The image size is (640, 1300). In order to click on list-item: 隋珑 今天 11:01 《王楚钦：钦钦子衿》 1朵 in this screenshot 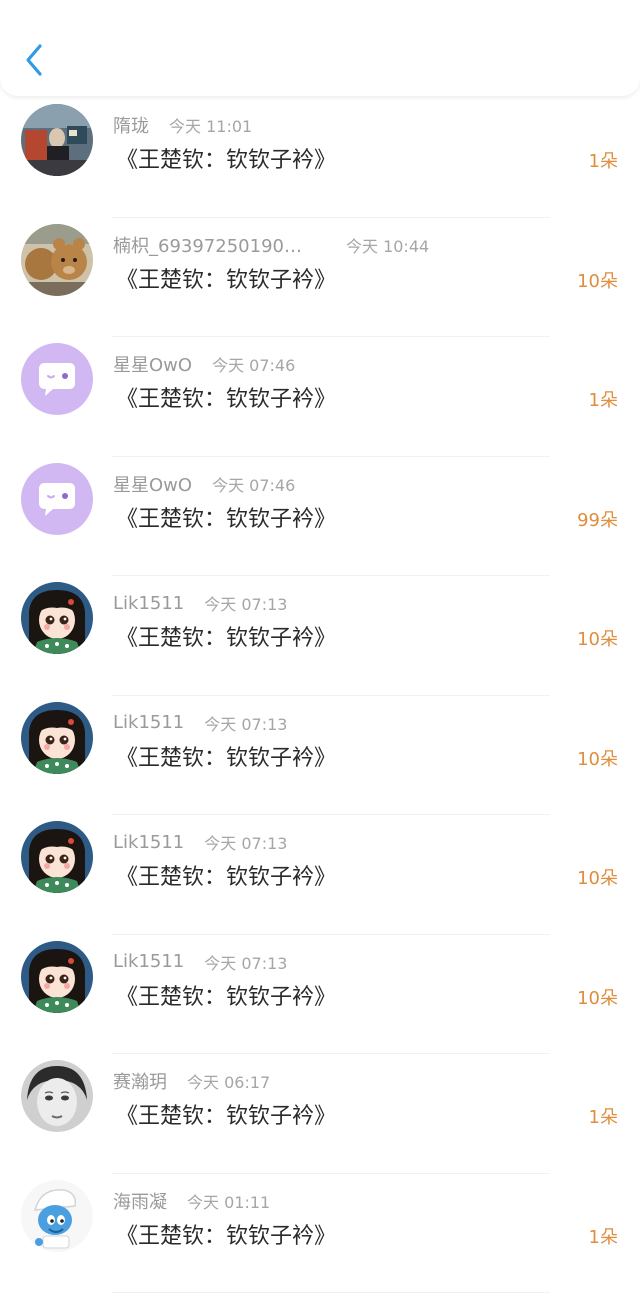, I will do `click(320, 158)`.